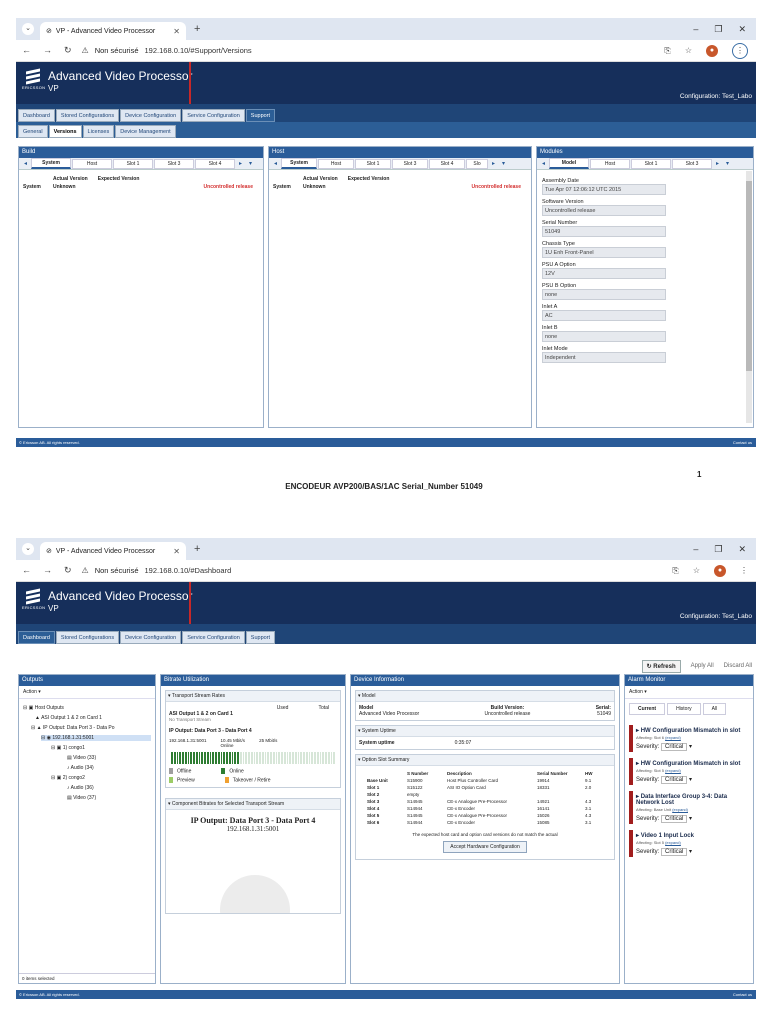 Image resolution: width=768 pixels, height=1024 pixels. Describe the element at coordinates (610, 163) in the screenshot. I see `modules-tab-host: Host` at that location.